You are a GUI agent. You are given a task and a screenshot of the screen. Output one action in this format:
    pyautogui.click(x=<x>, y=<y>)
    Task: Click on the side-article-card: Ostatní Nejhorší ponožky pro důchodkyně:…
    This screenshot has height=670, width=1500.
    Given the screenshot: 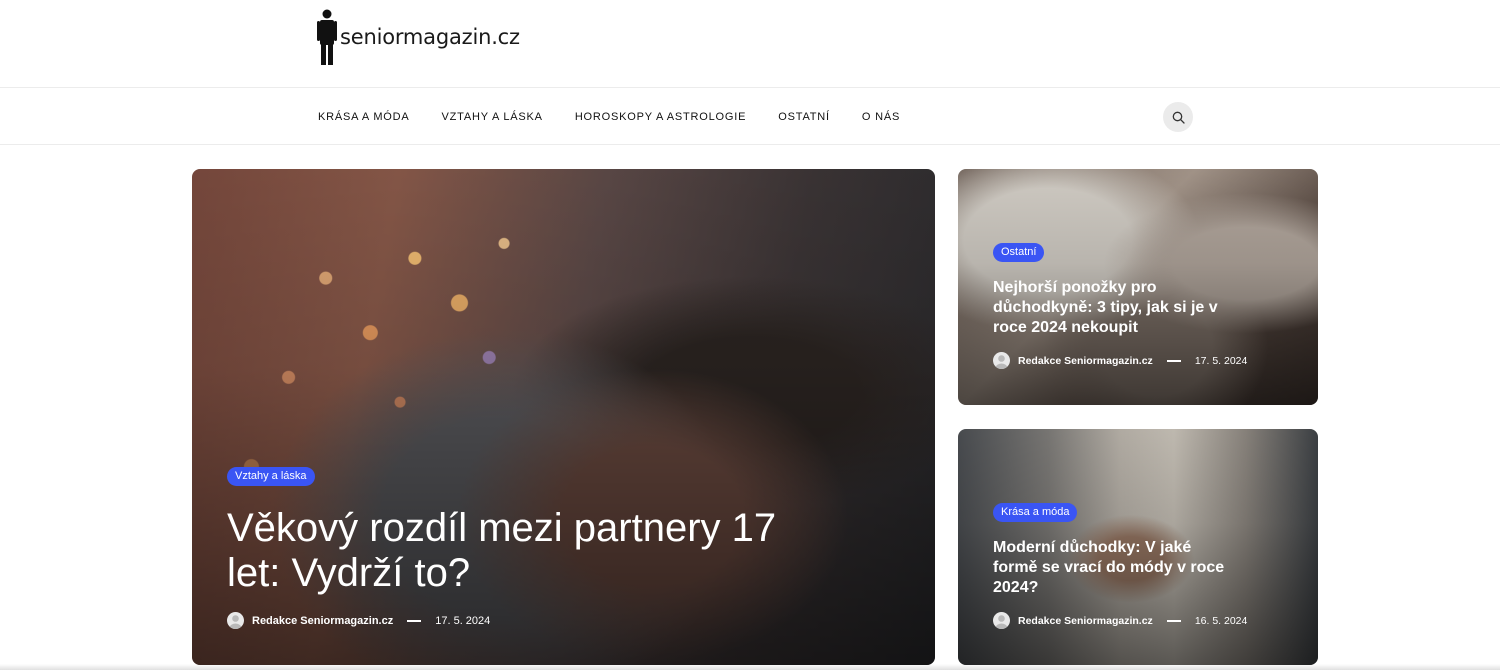 What is the action you would take?
    pyautogui.click(x=1138, y=287)
    